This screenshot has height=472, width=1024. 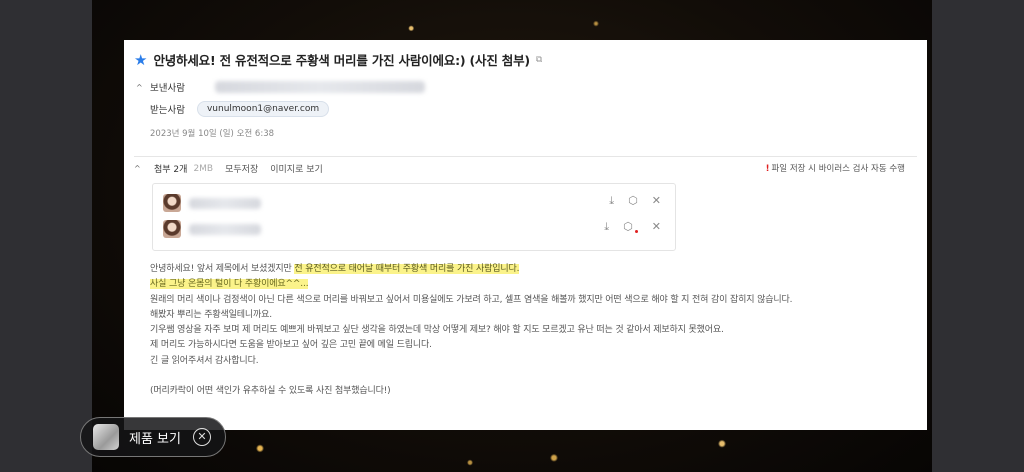 I want to click on body-text: 긴 글 읽어주셔서 감사합니다., so click(x=204, y=360).